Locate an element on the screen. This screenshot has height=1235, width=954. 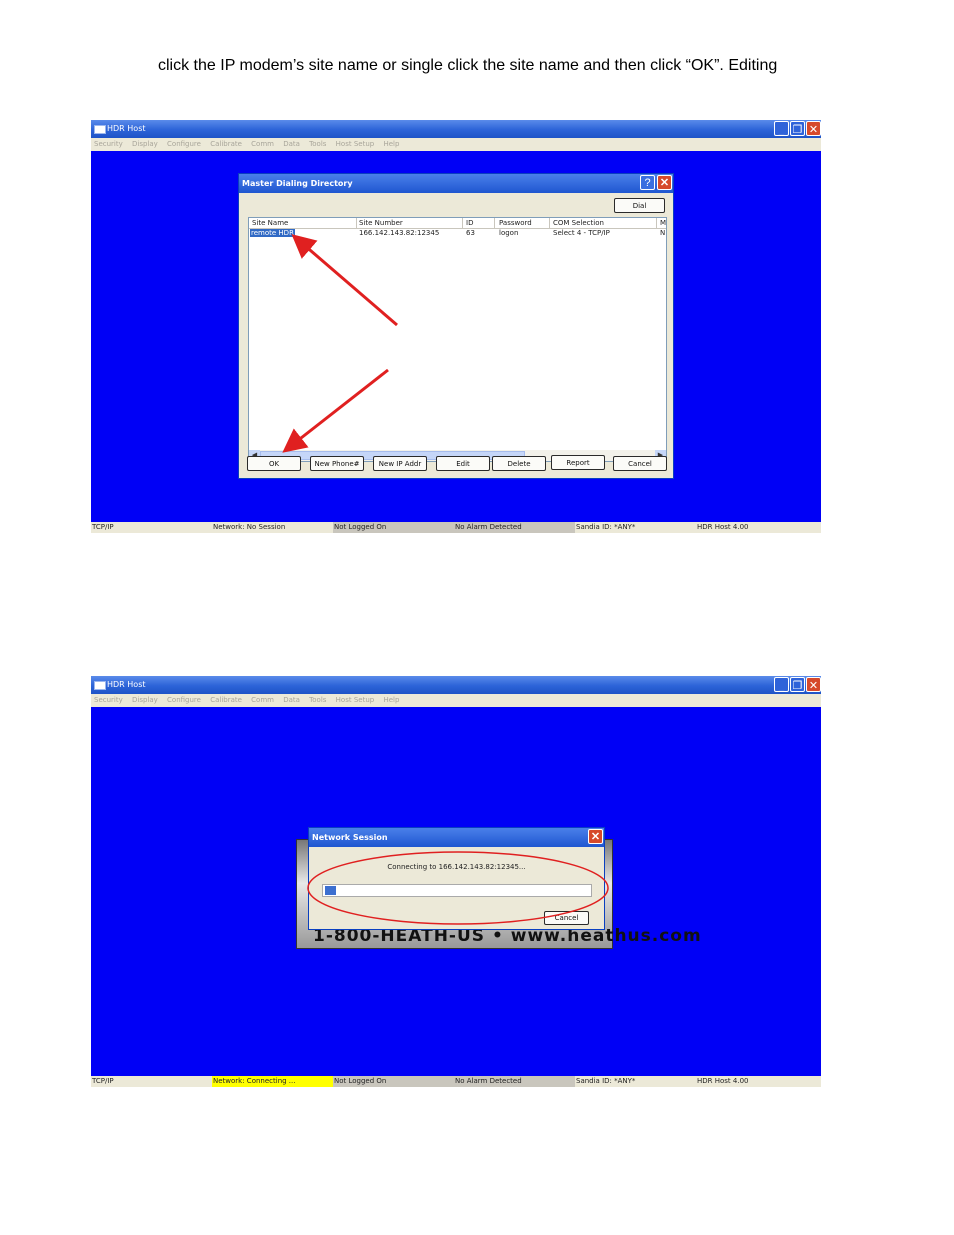
site-name-cell: remote HDR is located at coordinates (272, 233).